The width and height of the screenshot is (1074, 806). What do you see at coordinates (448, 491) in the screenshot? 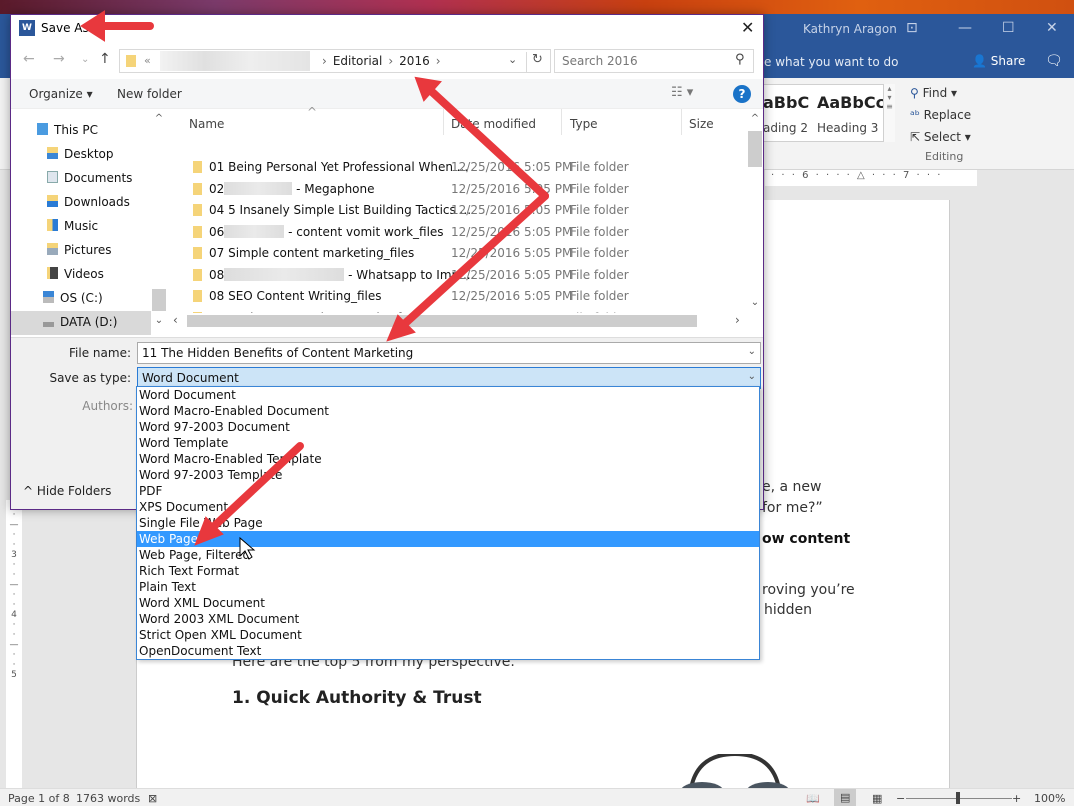
I see `type-option: PDF` at bounding box center [448, 491].